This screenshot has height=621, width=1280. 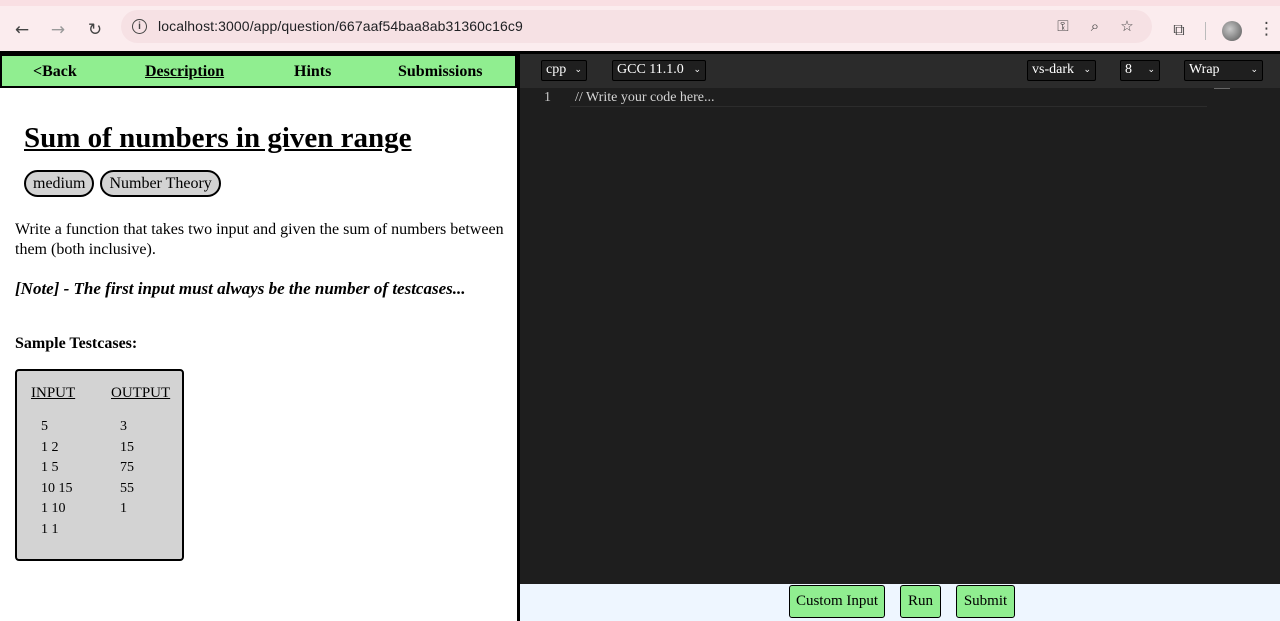 What do you see at coordinates (837, 601) in the screenshot?
I see `custom-input-button: Custom Input` at bounding box center [837, 601].